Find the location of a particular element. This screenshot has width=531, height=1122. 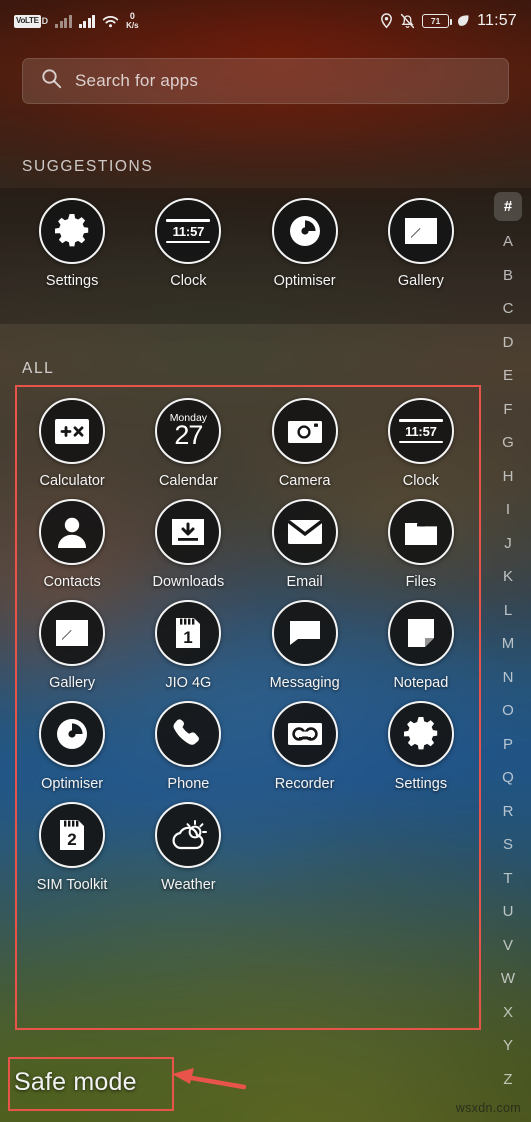

alphabet-index: # A B C D E F G H I J K L M N O P Q R S T U V W X Y Z is located at coordinates (508, 644).